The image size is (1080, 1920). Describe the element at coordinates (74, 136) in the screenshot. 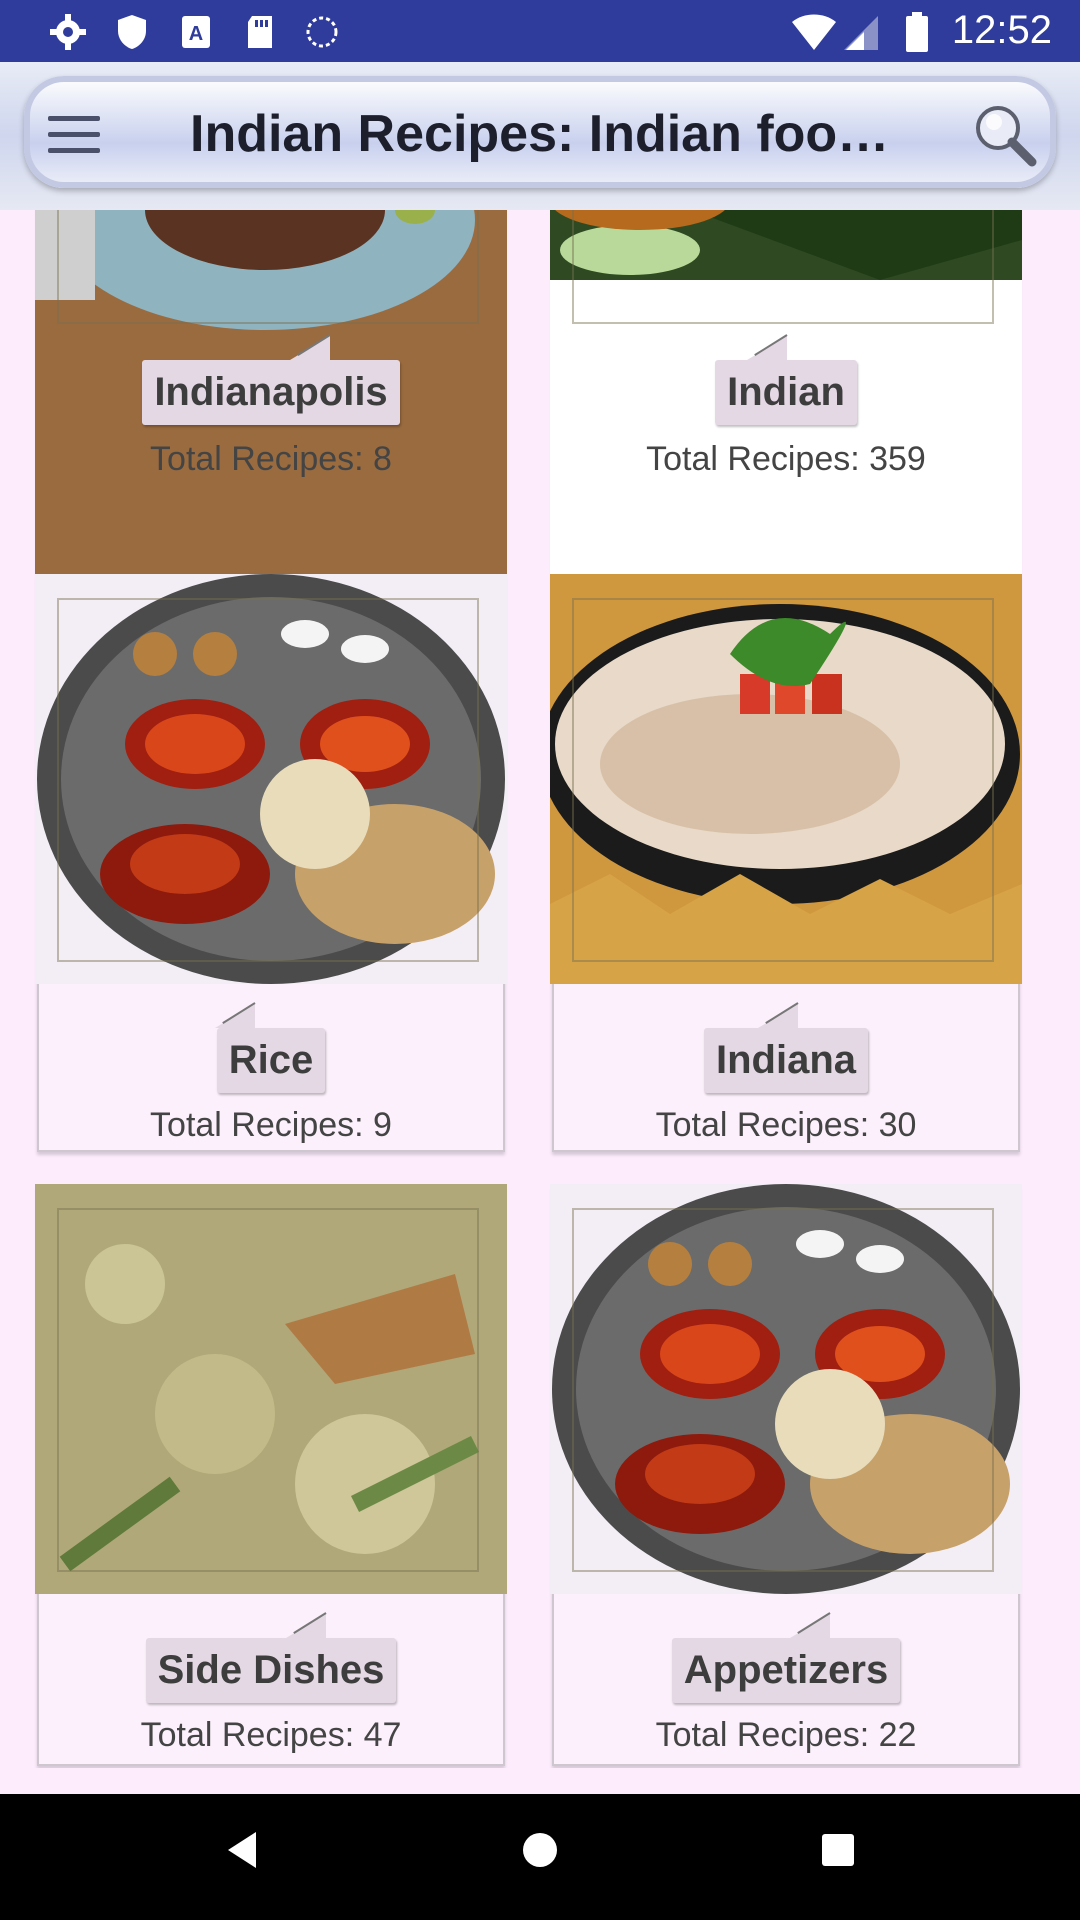

I see `hamburger-menu-icon` at that location.